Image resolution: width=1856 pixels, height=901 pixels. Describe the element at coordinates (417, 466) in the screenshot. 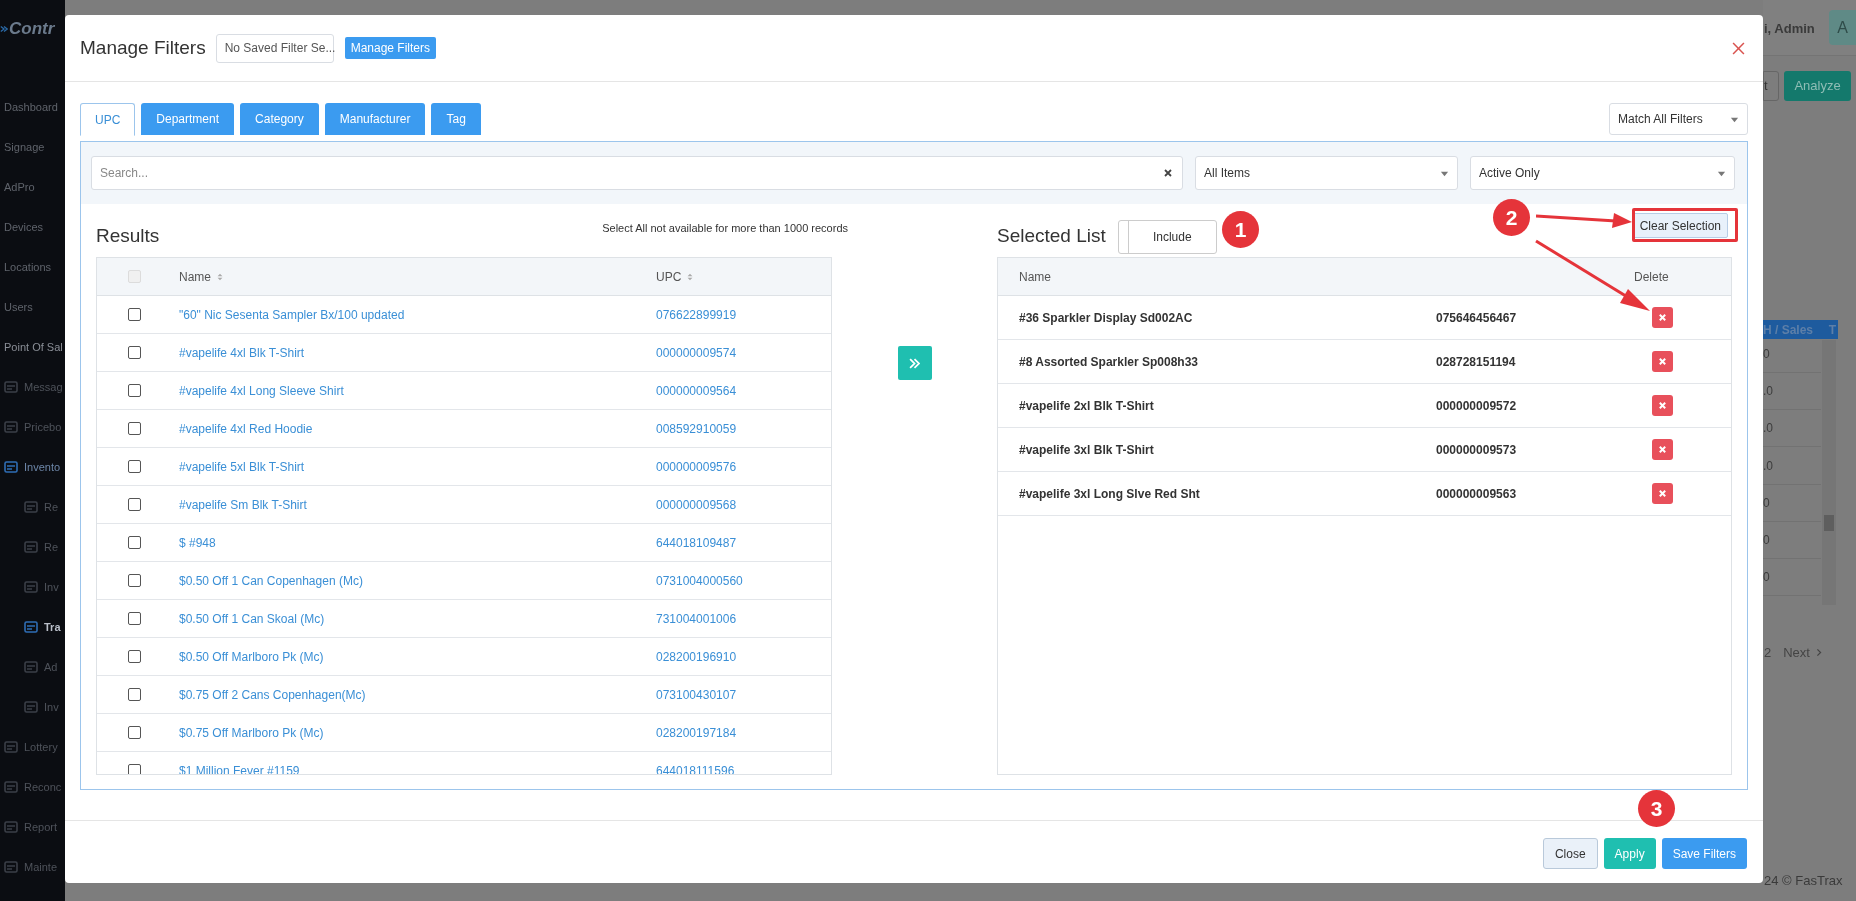

I see `item-name-link: #vapelife 5xl Blk T-Shirt` at that location.